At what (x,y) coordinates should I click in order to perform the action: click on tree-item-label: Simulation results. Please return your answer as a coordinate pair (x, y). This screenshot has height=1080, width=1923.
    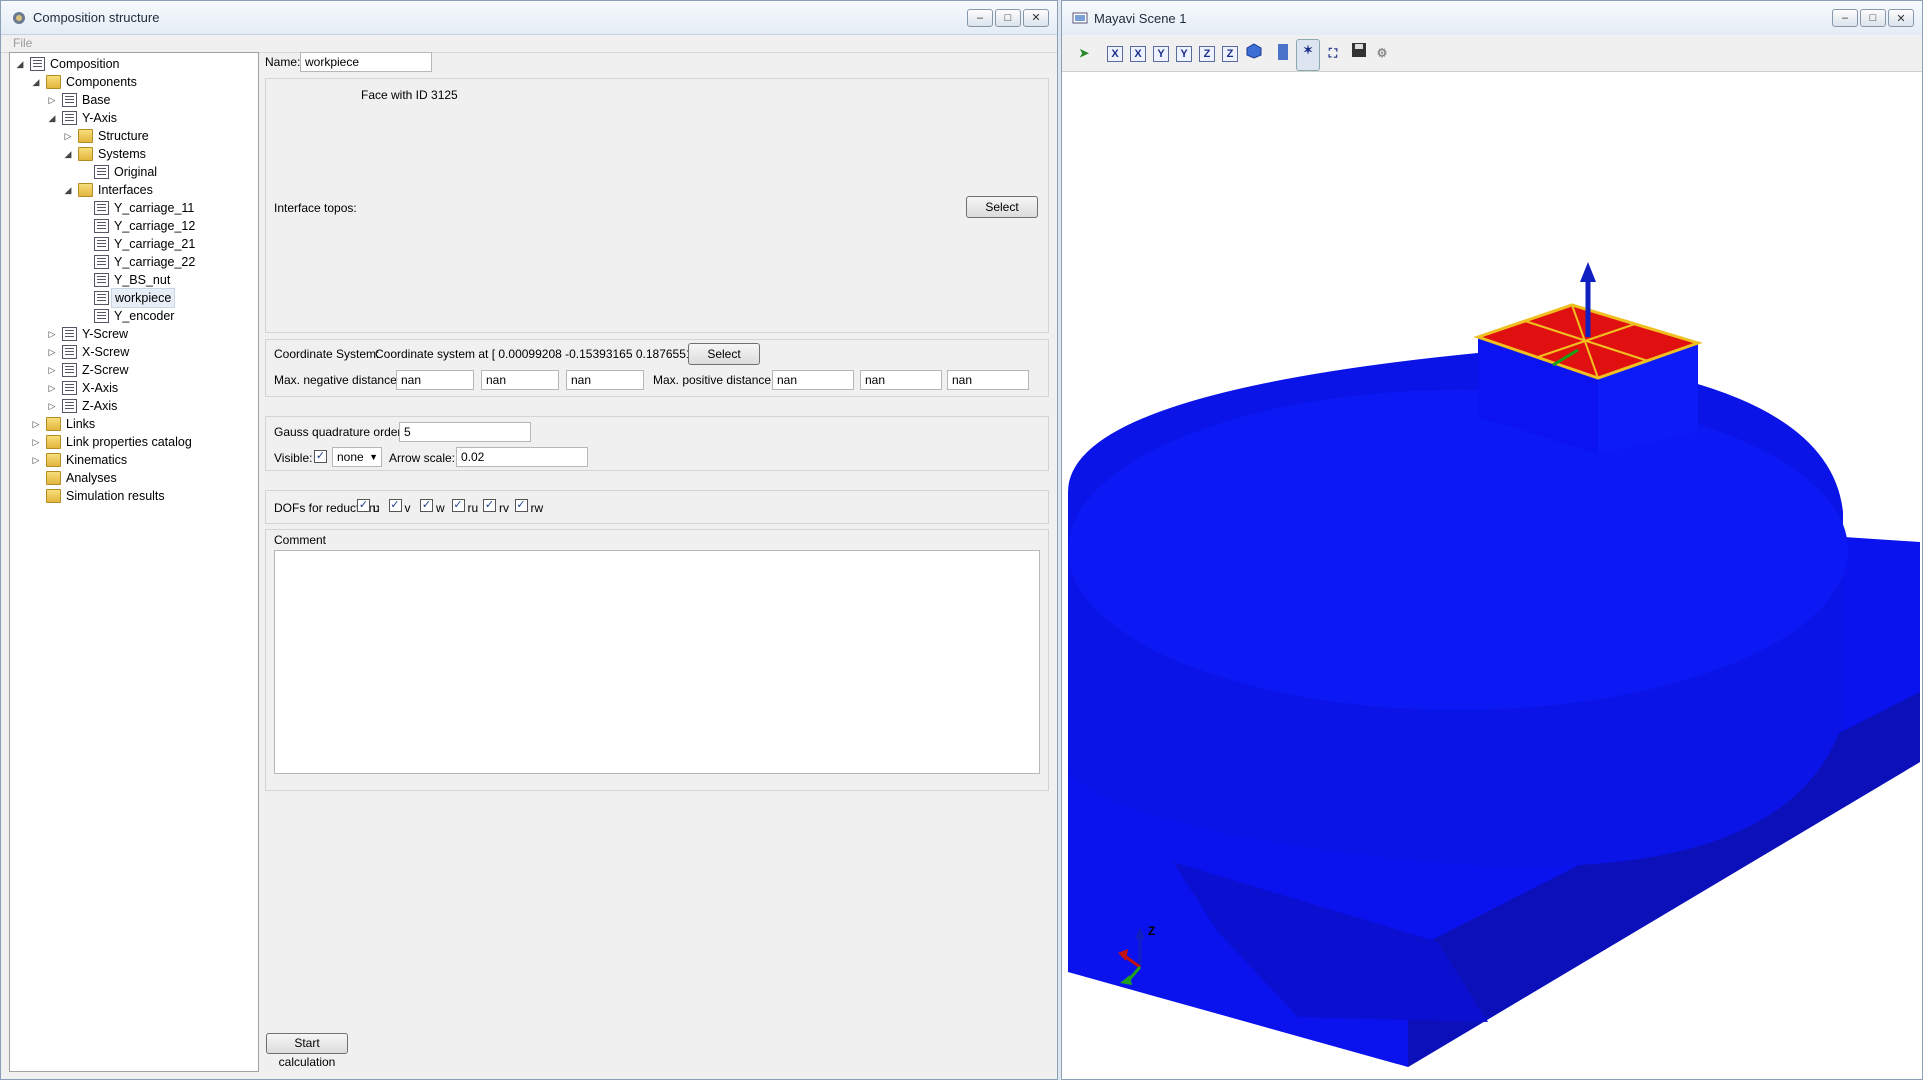
    Looking at the image, I should click on (115, 496).